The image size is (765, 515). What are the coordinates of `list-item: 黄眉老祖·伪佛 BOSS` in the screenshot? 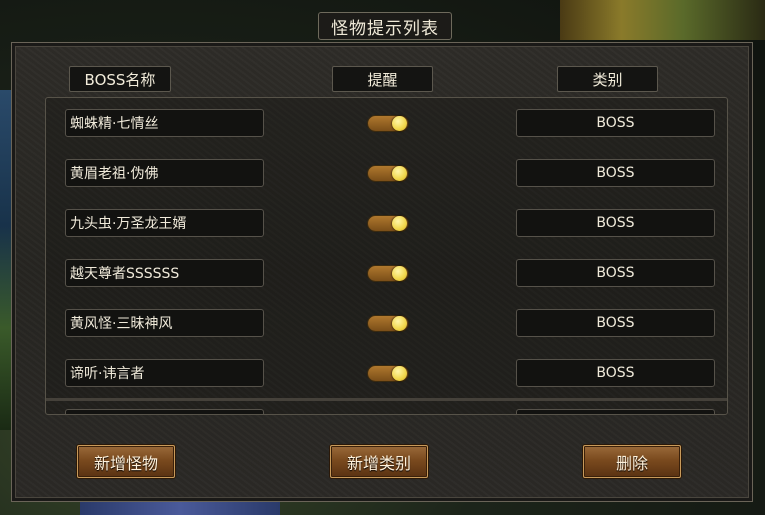 It's located at (386, 173).